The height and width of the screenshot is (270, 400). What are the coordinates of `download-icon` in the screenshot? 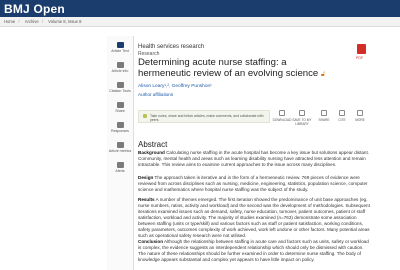 It's located at (282, 113).